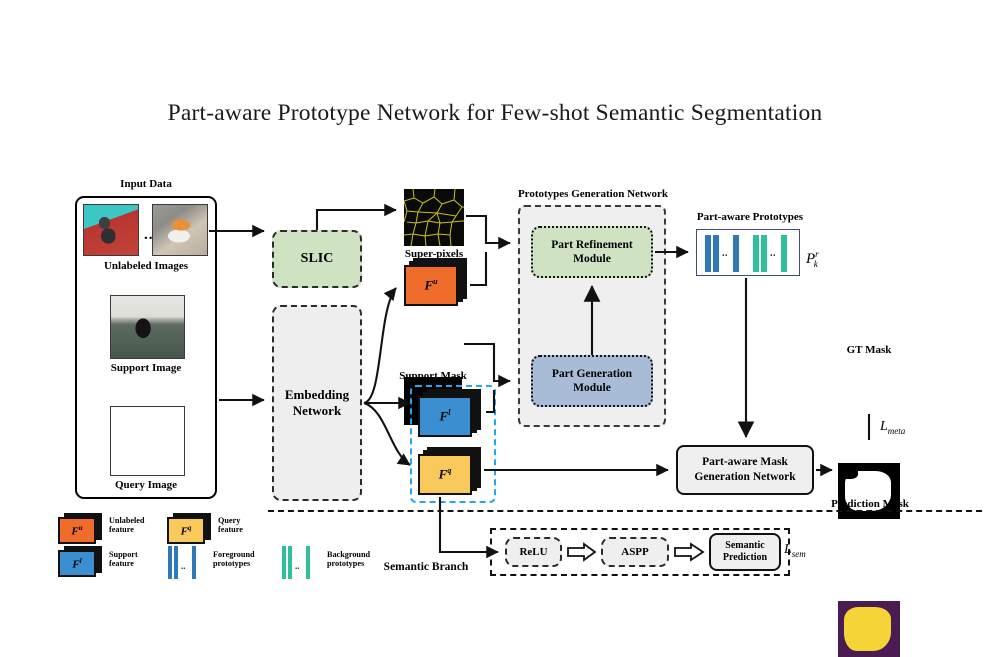 The width and height of the screenshot is (990, 657). Describe the element at coordinates (346, 564) in the screenshot. I see `legend-background-text-line2: prototypes` at that location.